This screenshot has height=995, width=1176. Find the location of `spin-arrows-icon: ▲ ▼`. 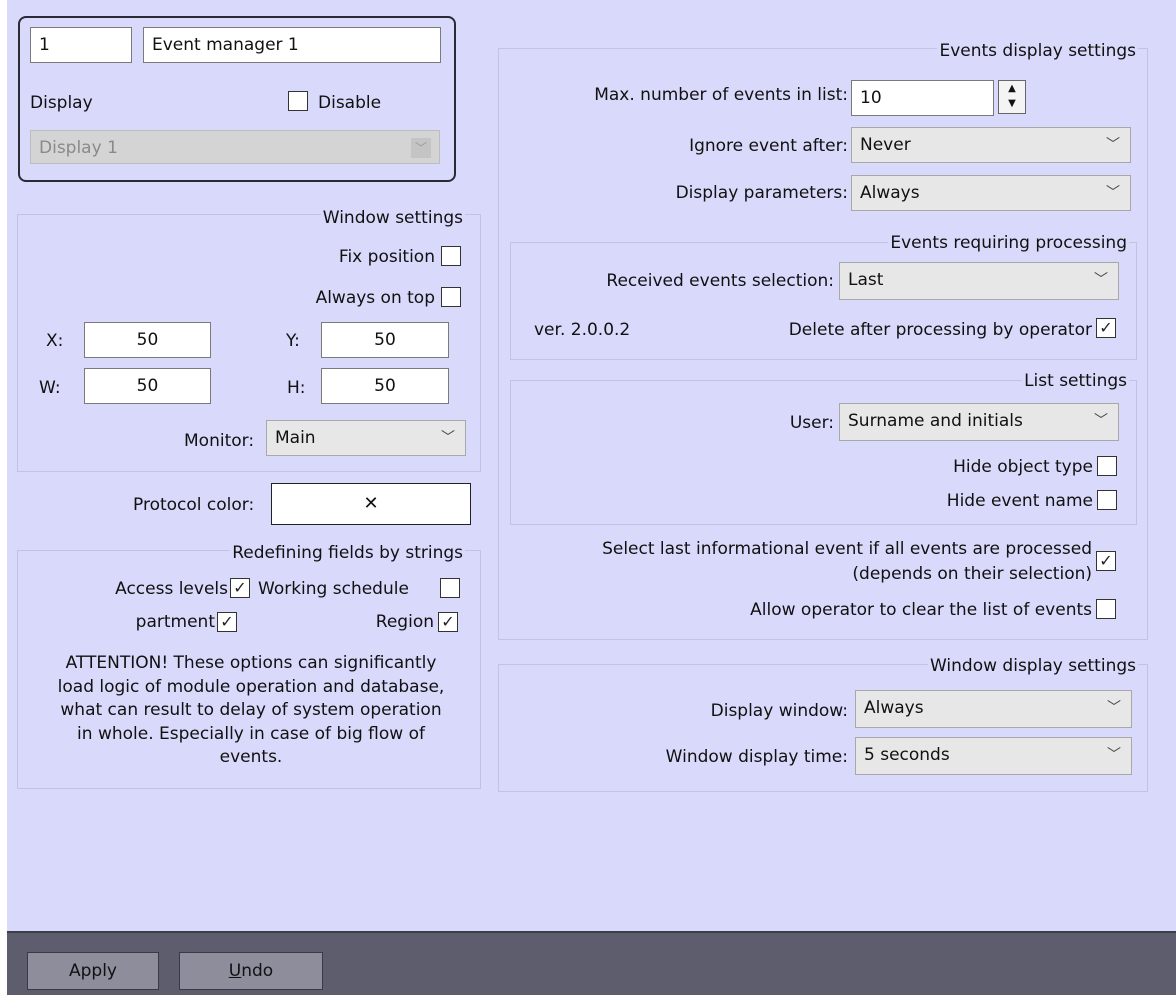

spin-arrows-icon: ▲ ▼ is located at coordinates (1012, 97).